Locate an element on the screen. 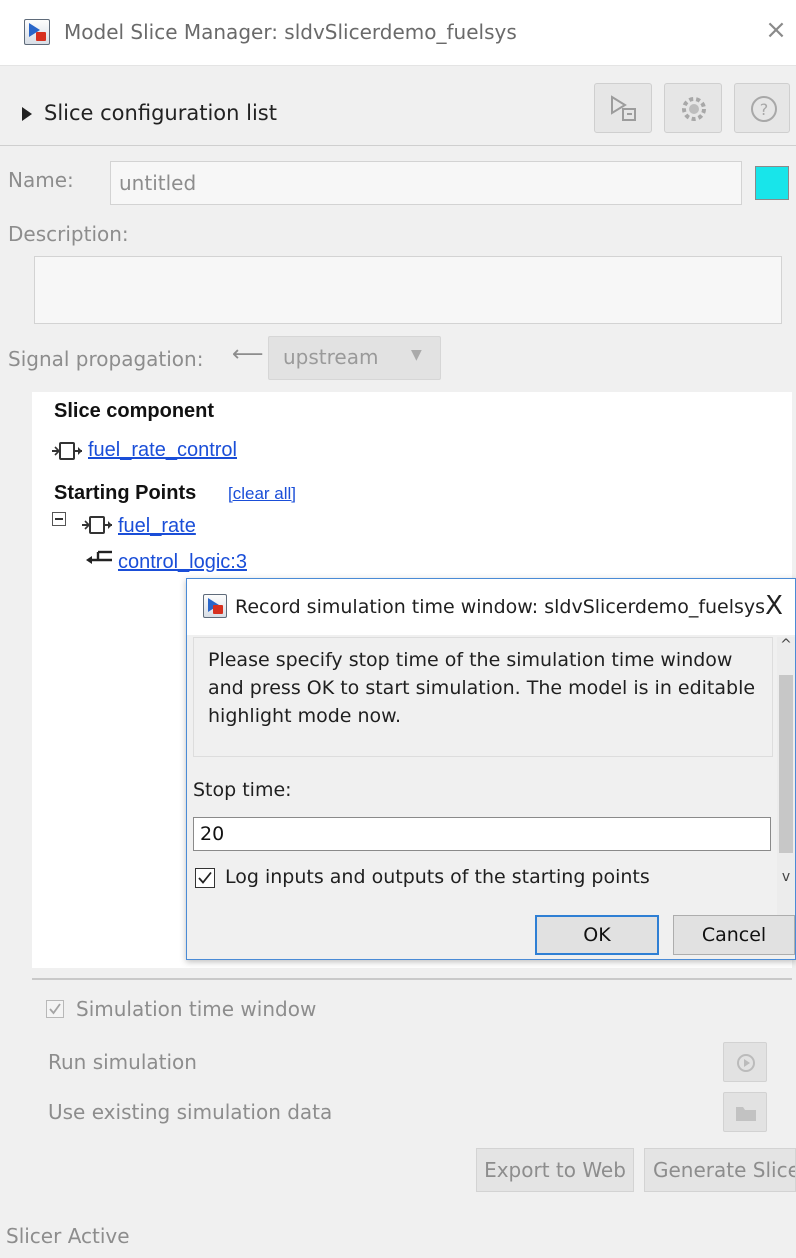  use-existing-data-button is located at coordinates (745, 1112).